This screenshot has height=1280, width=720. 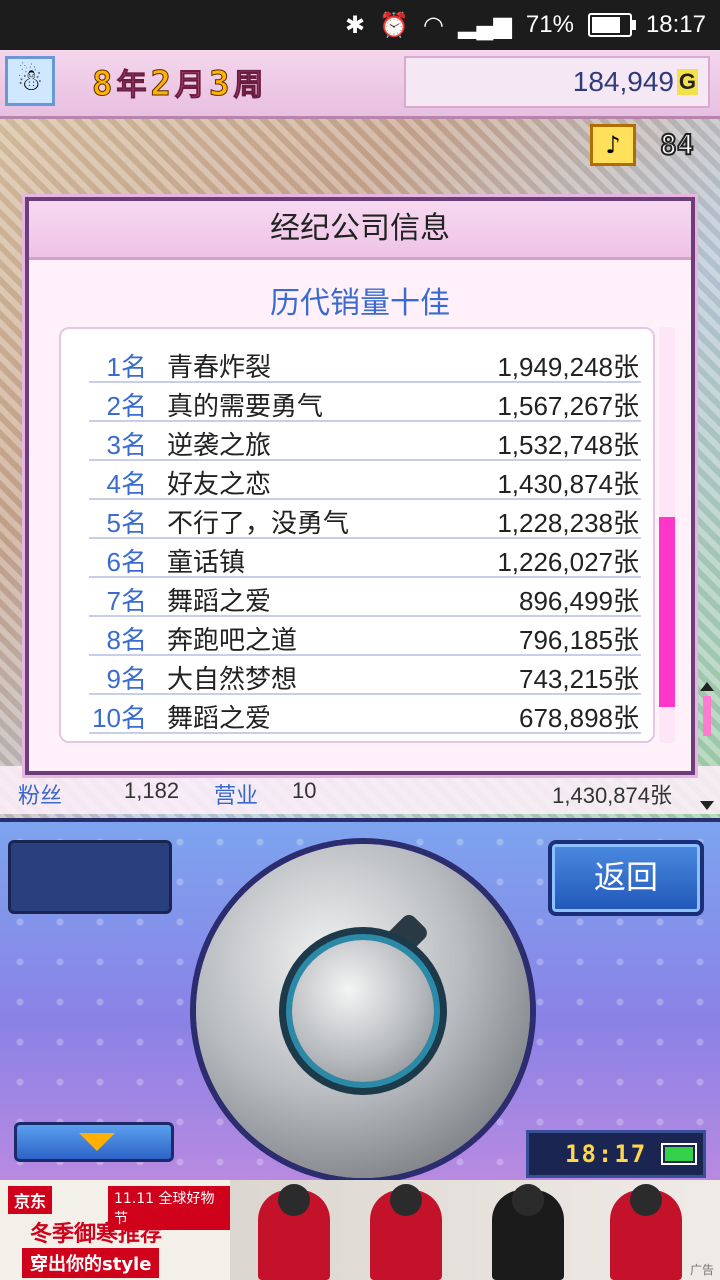 What do you see at coordinates (365, 675) in the screenshot?
I see `ranking-row: 9名 大自然梦想 743,215张` at bounding box center [365, 675].